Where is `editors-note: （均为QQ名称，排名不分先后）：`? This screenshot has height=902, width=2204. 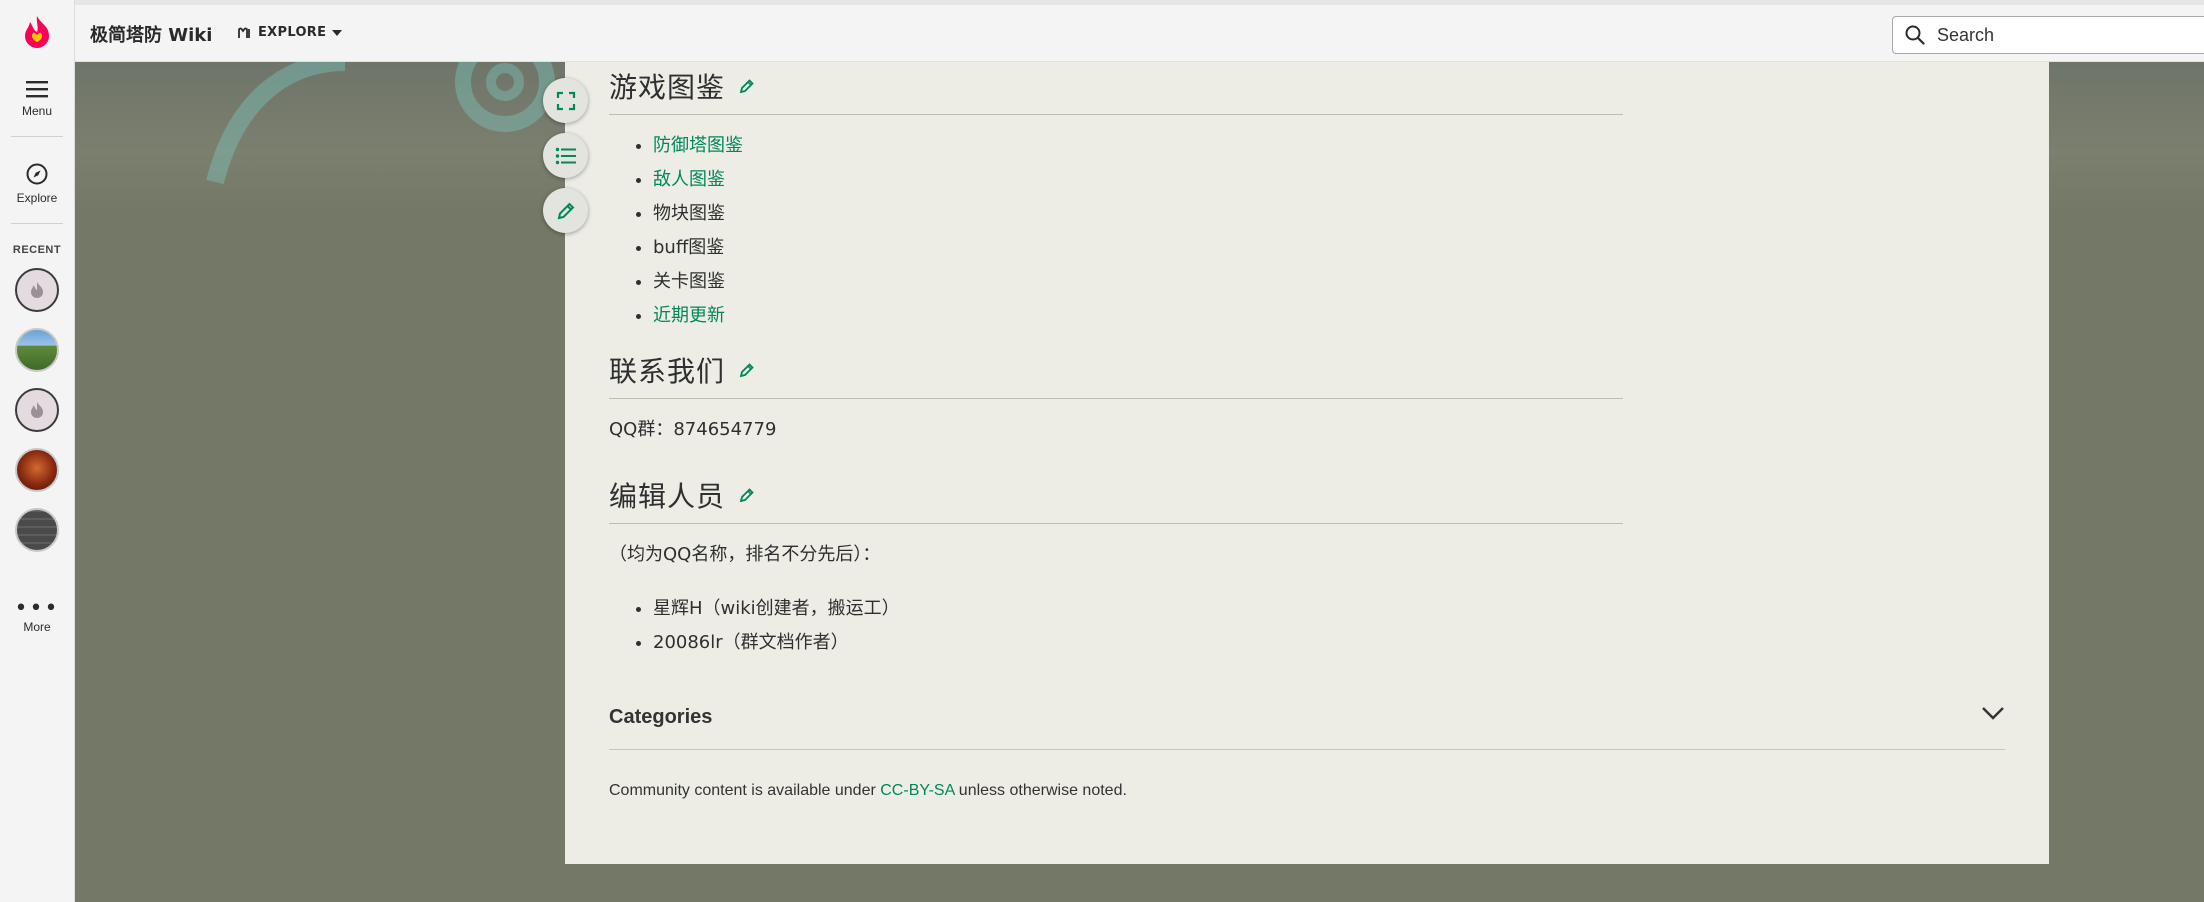 editors-note: （均为QQ名称，排名不分先后）： is located at coordinates (745, 554).